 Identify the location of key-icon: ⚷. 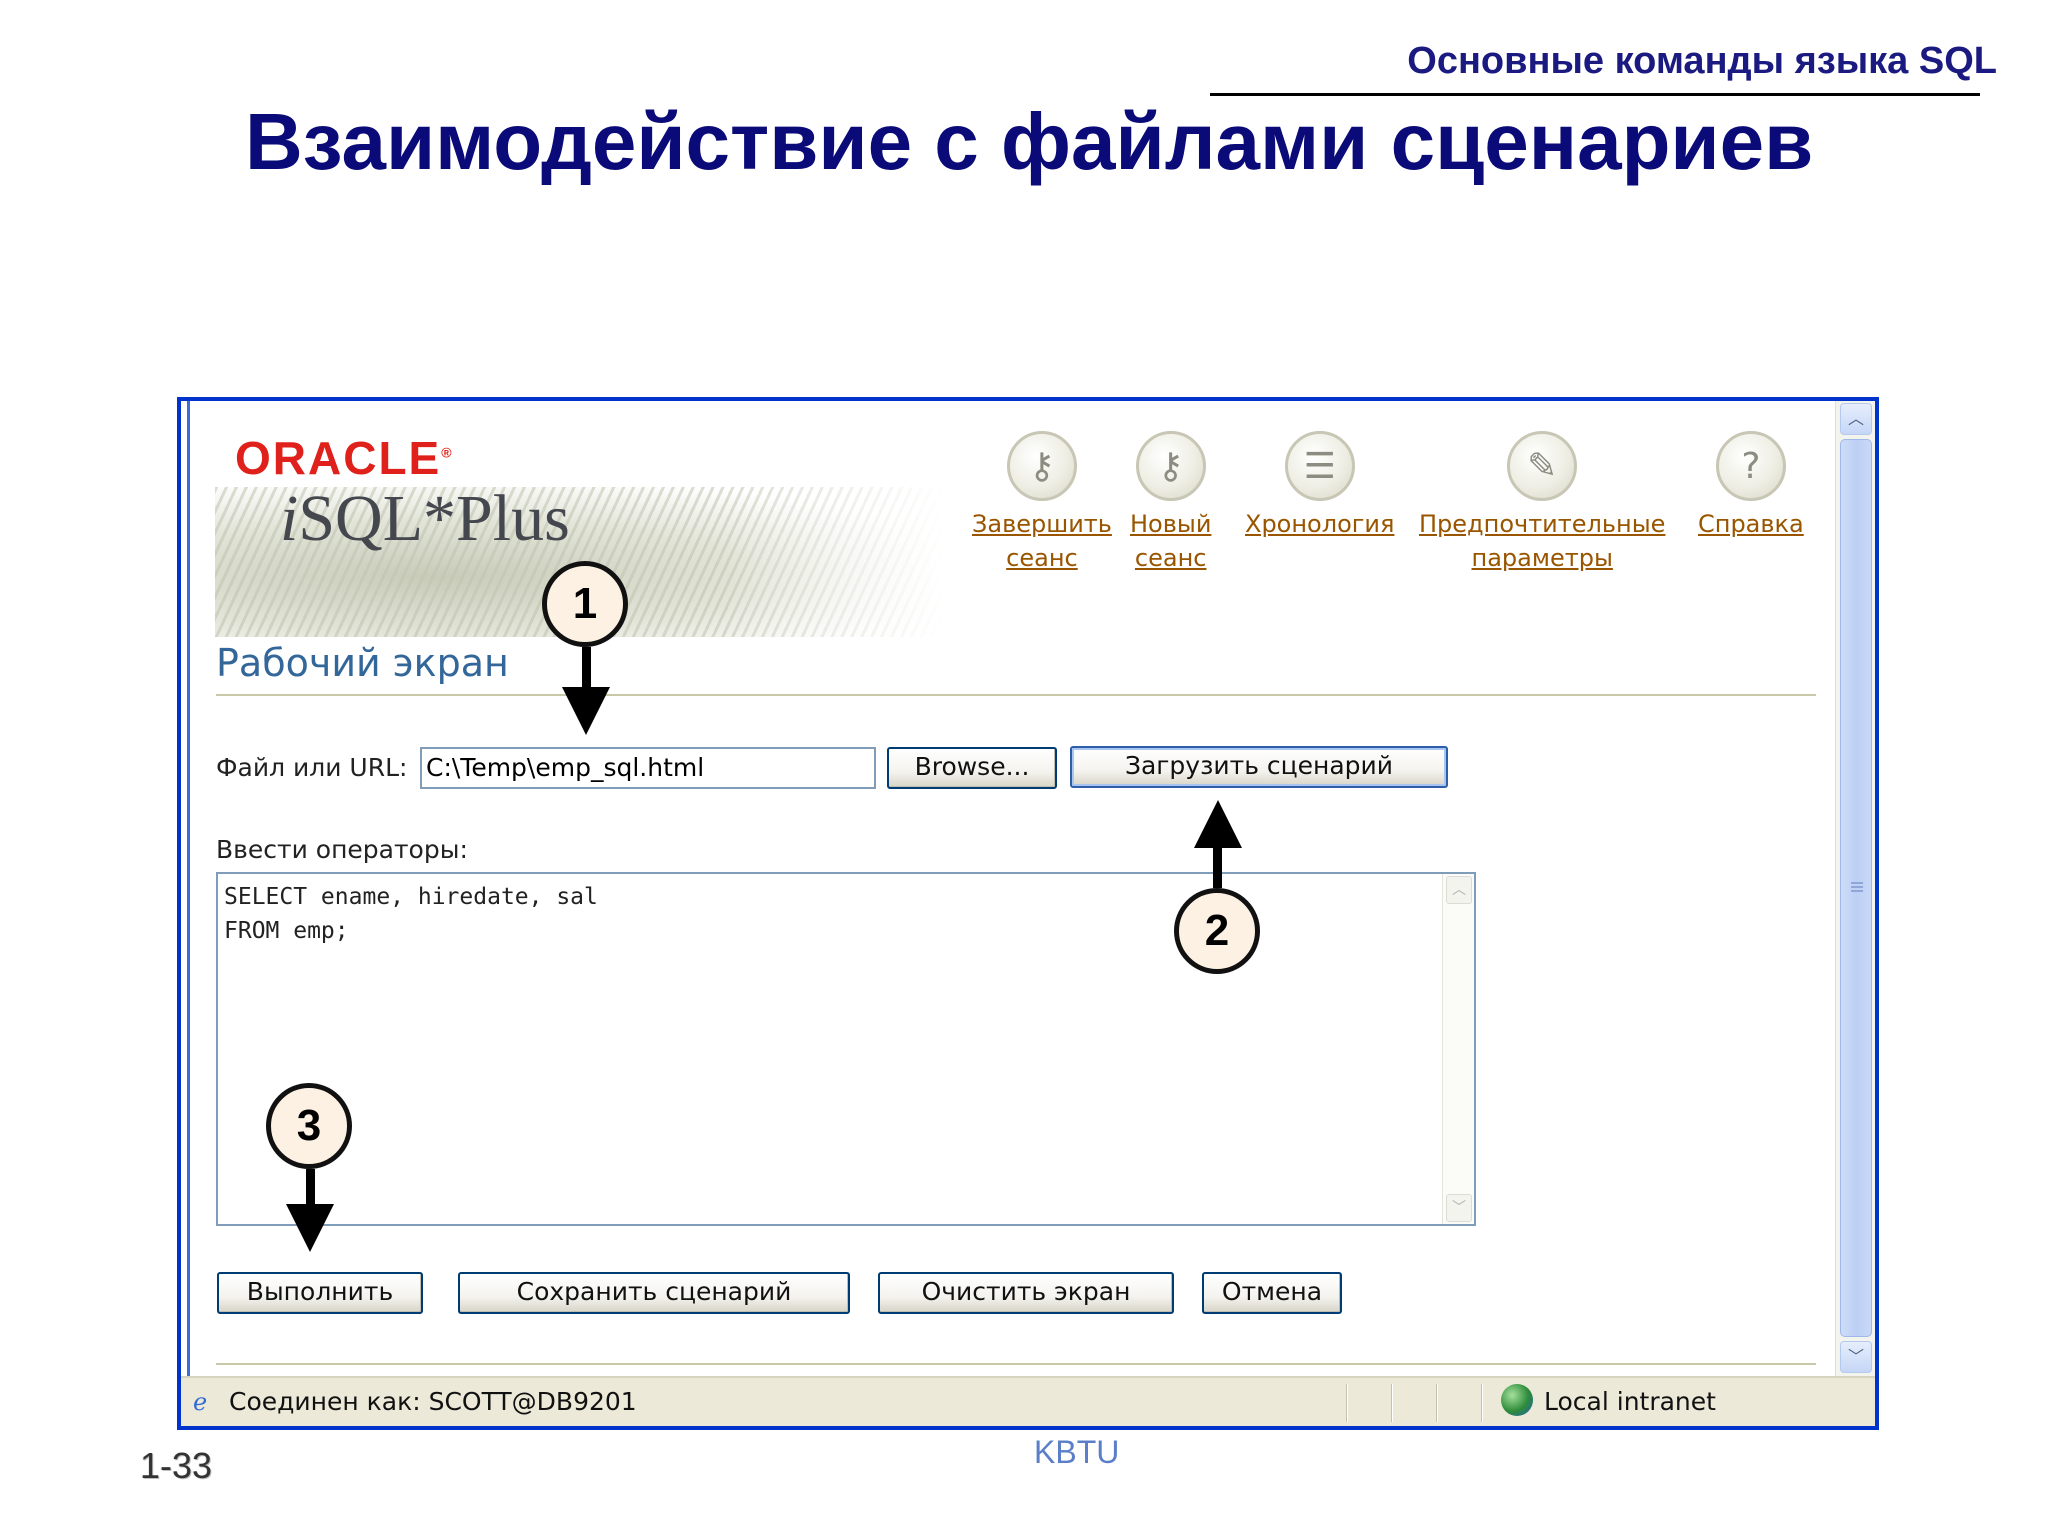
(1170, 466).